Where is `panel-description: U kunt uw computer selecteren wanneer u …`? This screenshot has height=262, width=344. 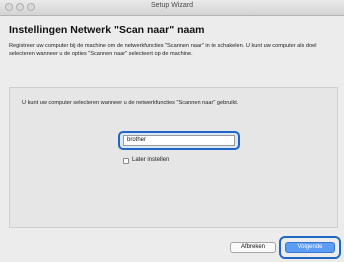
panel-description: U kunt uw computer selecteren wanneer u … is located at coordinates (130, 103).